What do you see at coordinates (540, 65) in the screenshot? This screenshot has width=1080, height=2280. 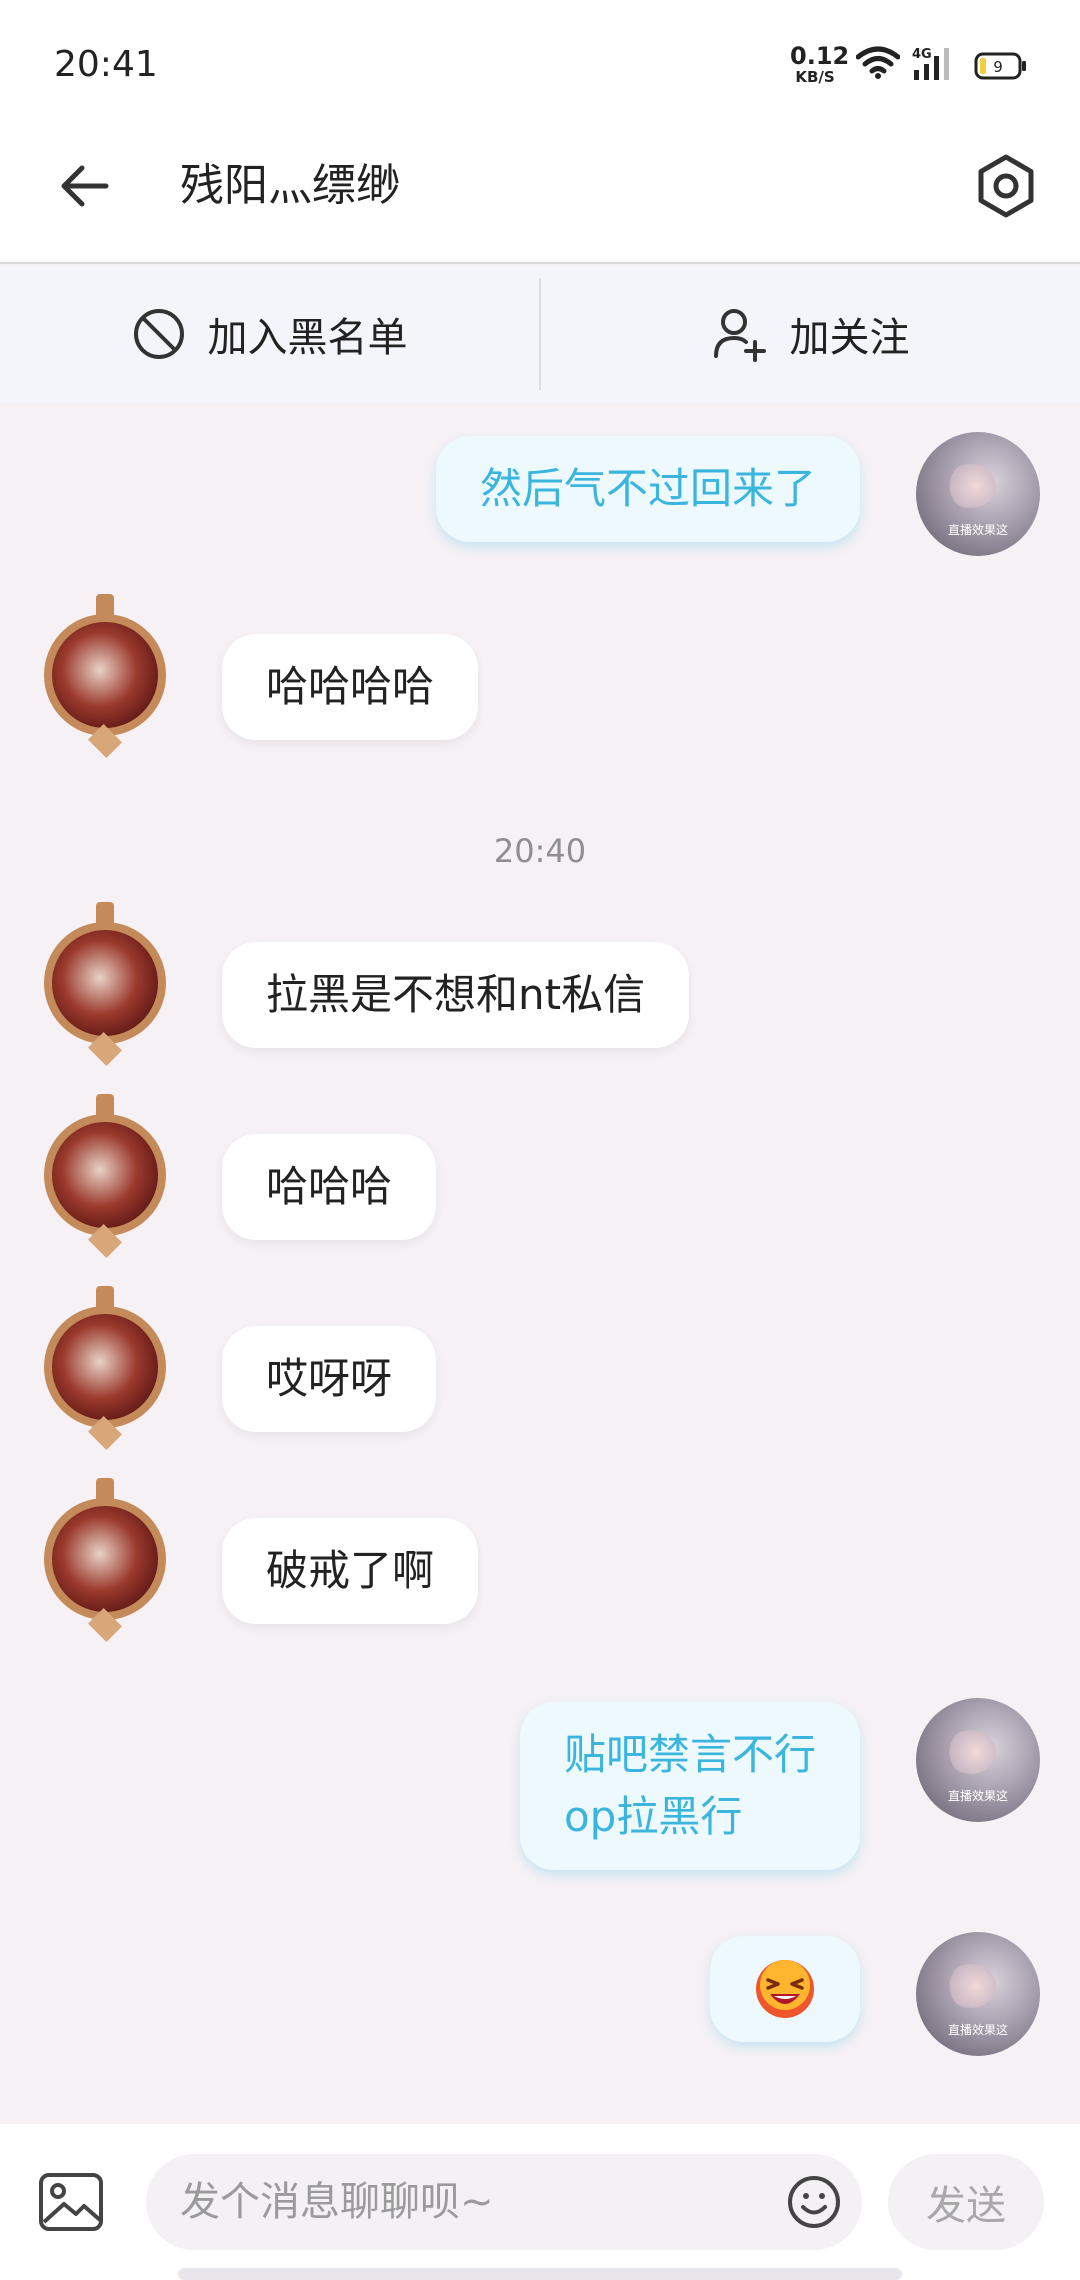 I see `status-bar: 20:41 0.12 KB/S 4G 9` at bounding box center [540, 65].